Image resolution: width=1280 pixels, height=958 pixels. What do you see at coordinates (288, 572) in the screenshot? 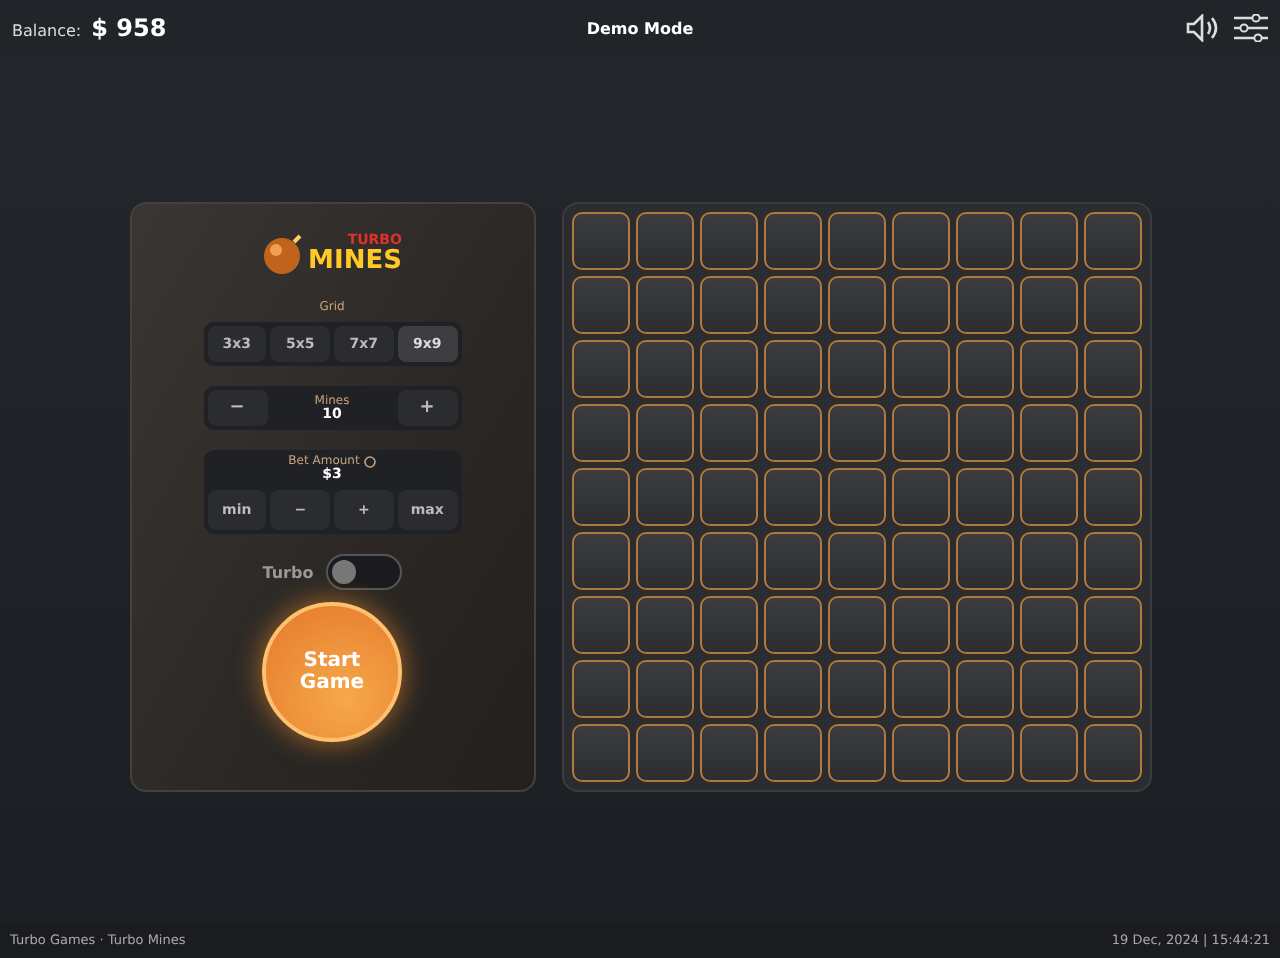
I see `turbo-label: Turbo` at bounding box center [288, 572].